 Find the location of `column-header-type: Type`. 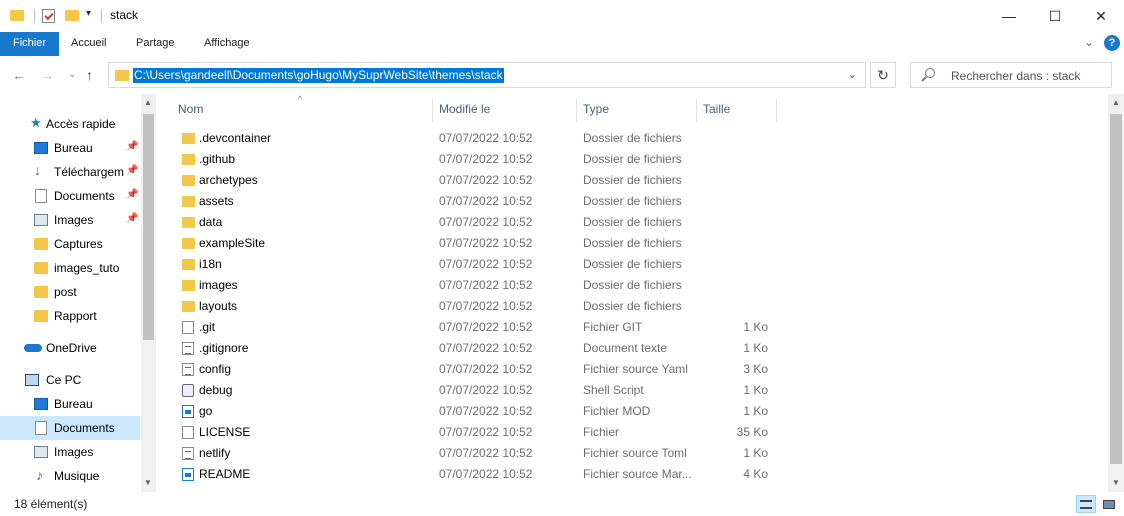

column-header-type: Type is located at coordinates (596, 109).